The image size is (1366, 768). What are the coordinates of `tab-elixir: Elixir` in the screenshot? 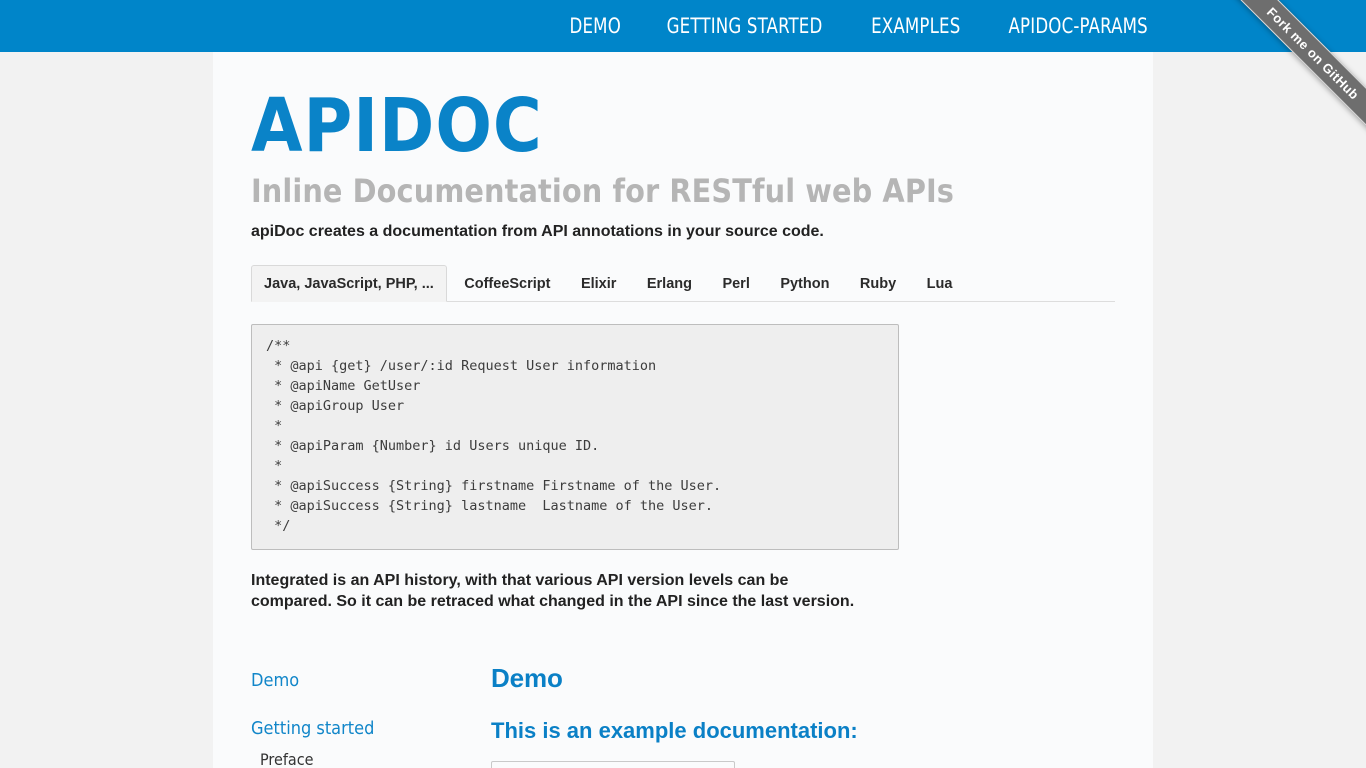 It's located at (598, 283).